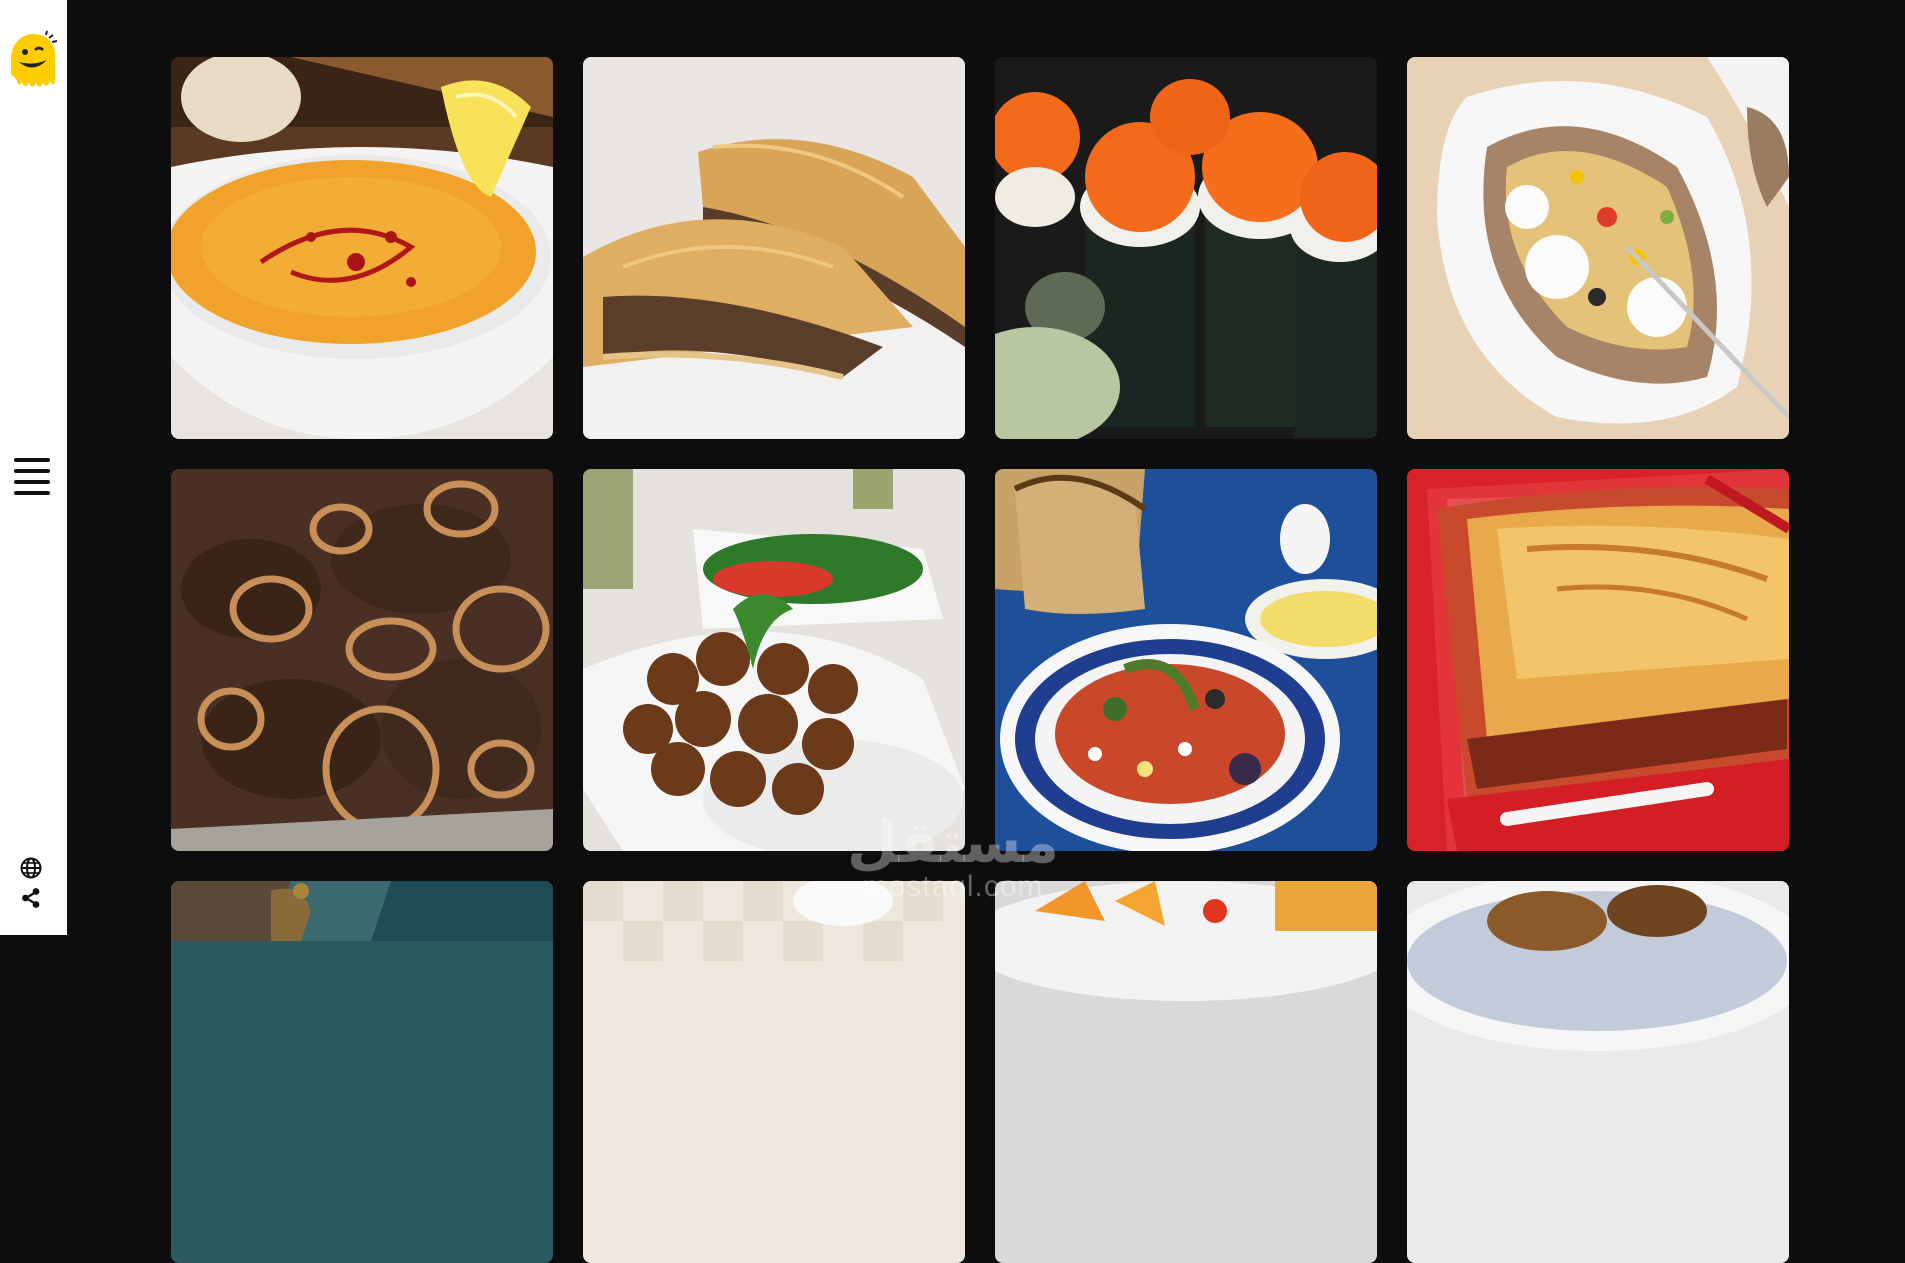 Image resolution: width=1905 pixels, height=1263 pixels. Describe the element at coordinates (1186, 248) in the screenshot. I see `sushi-roll-image` at that location.